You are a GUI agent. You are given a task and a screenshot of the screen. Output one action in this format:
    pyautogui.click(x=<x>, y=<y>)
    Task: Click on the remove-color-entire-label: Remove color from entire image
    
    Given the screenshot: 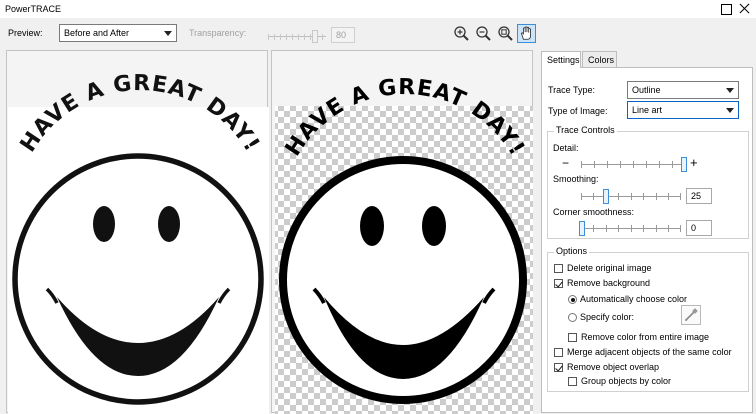 What is the action you would take?
    pyautogui.click(x=645, y=337)
    